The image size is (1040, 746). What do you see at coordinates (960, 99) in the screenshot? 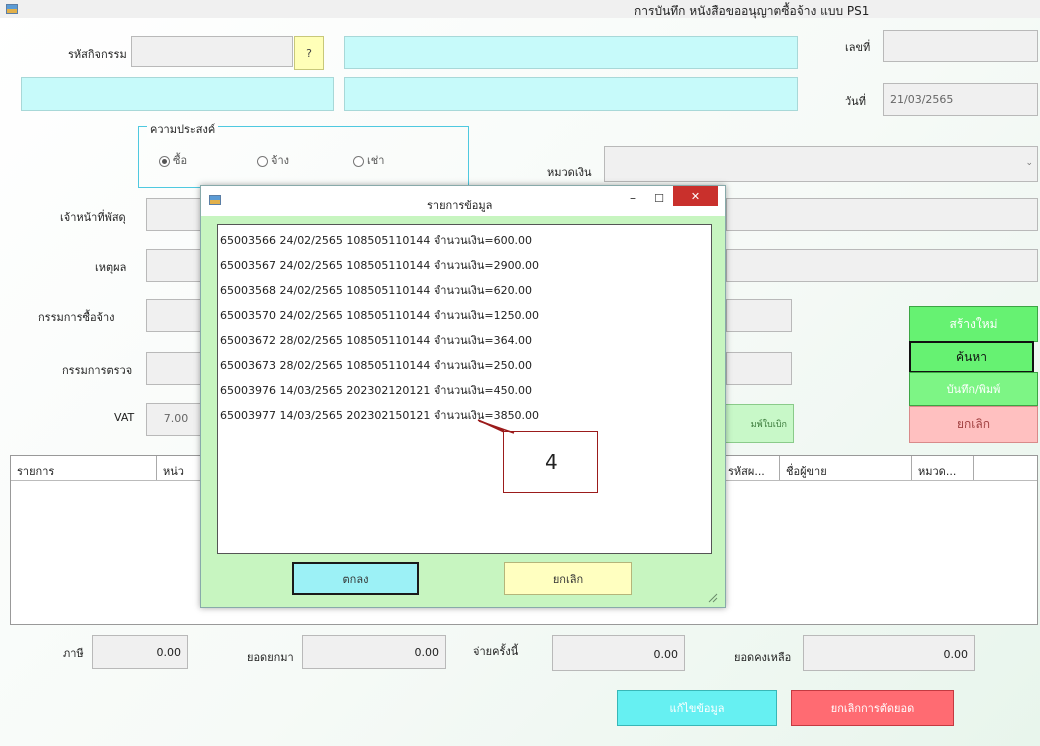
I see `date-input: 21/03/2565` at bounding box center [960, 99].